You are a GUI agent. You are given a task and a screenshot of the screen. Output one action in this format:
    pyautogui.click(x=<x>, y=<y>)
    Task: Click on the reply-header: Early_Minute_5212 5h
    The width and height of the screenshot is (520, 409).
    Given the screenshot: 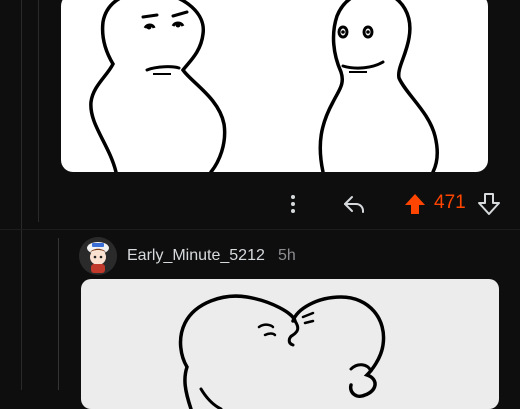 What is the action you would take?
    pyautogui.click(x=289, y=257)
    